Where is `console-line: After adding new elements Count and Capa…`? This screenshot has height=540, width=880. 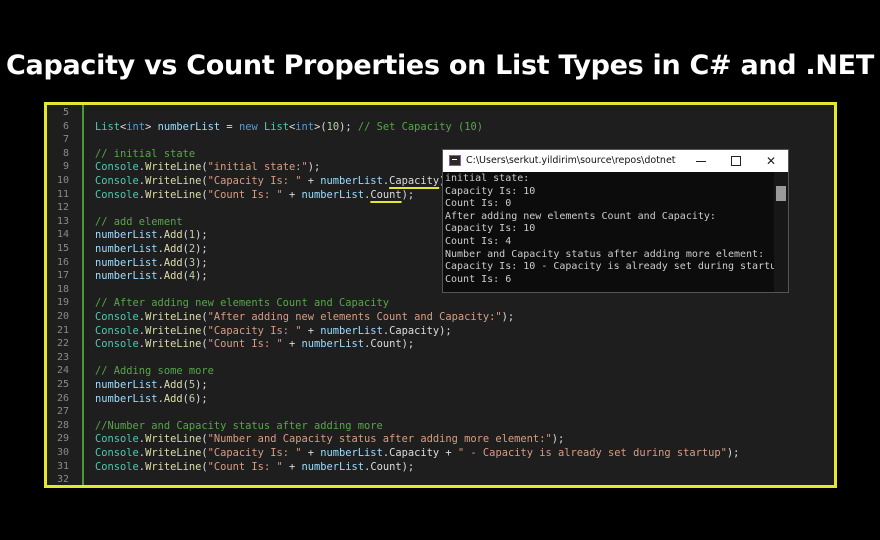
console-line: After adding new elements Count and Capa… is located at coordinates (580, 216).